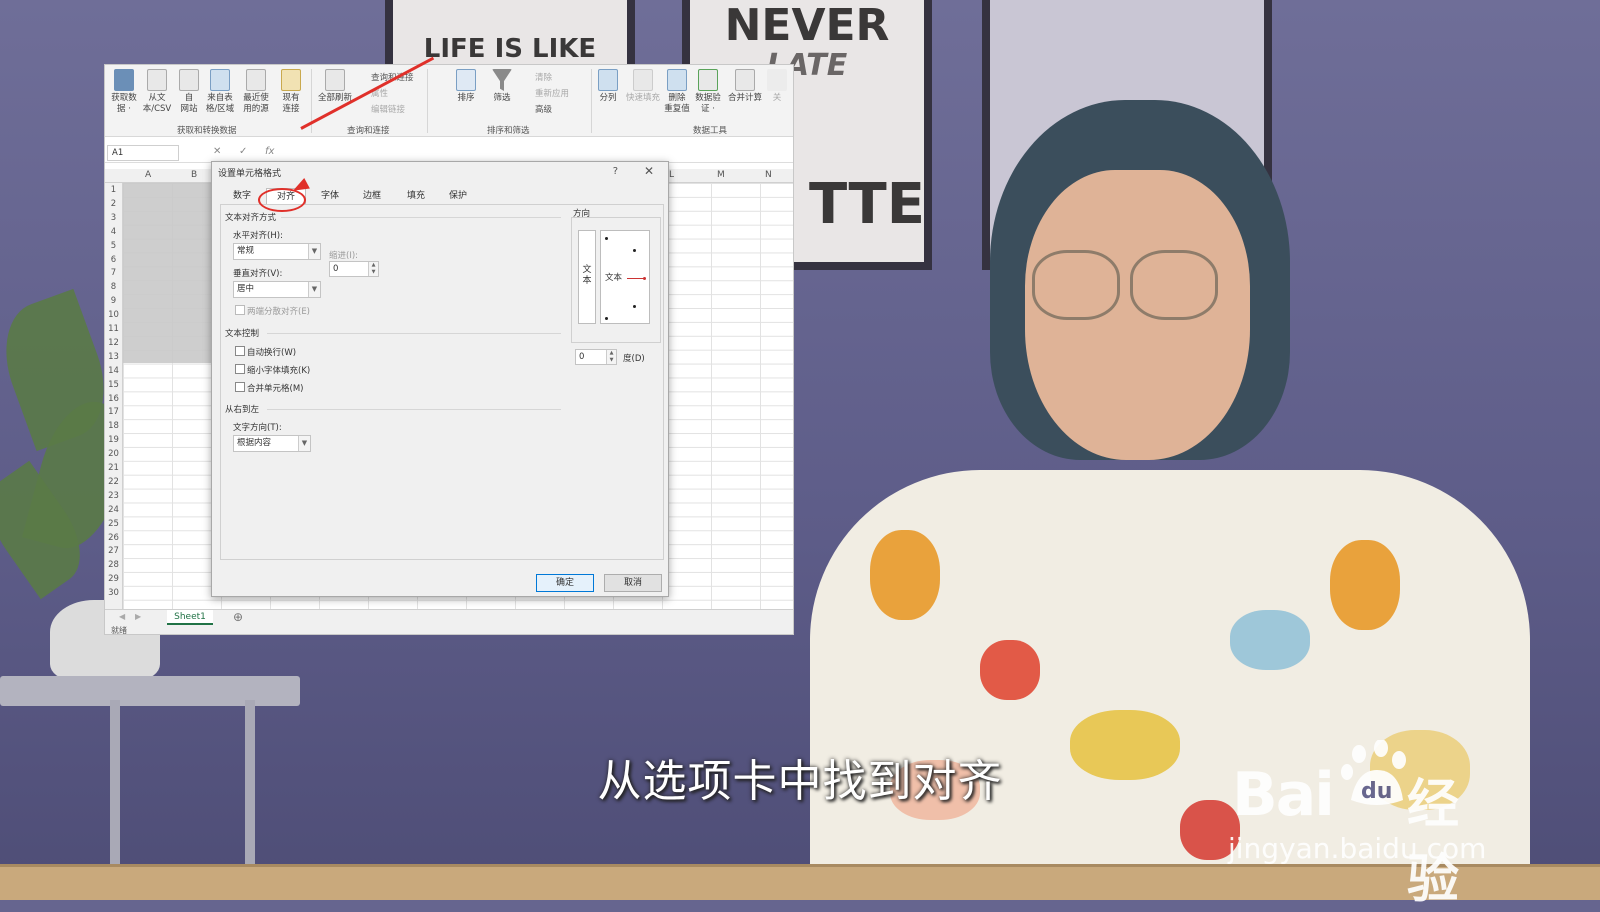  I want to click on row-header: 19, so click(113, 440).